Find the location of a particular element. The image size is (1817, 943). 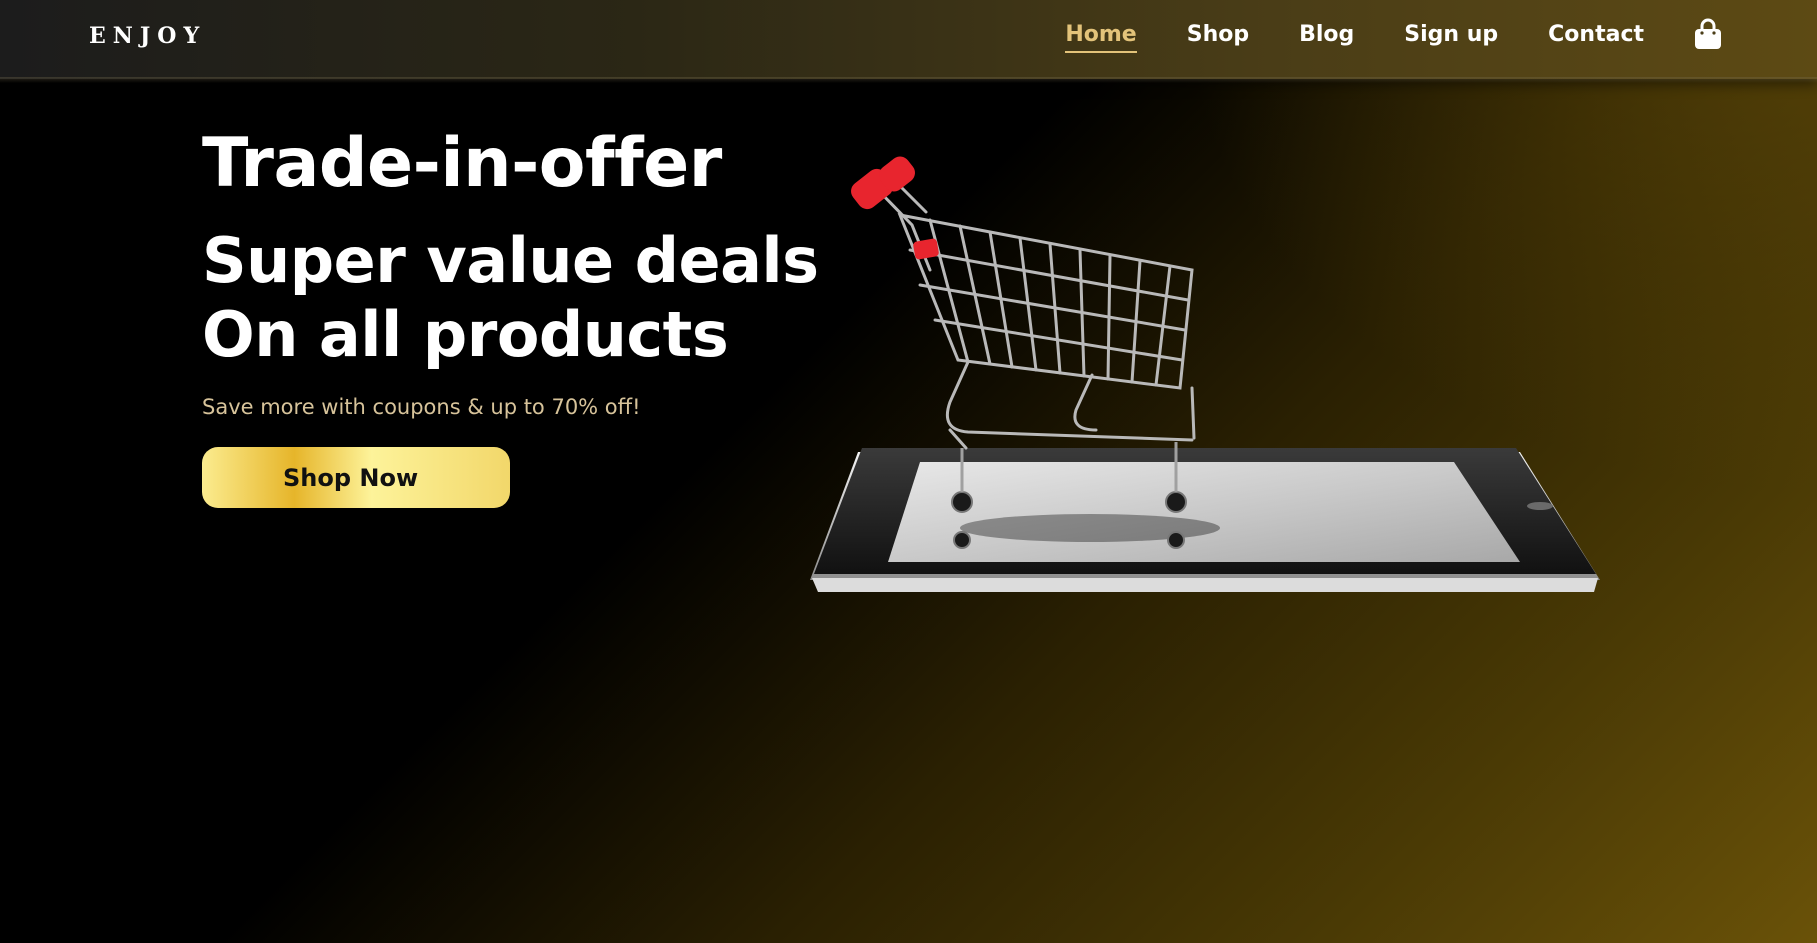

logo: ENJOY is located at coordinates (147, 36).